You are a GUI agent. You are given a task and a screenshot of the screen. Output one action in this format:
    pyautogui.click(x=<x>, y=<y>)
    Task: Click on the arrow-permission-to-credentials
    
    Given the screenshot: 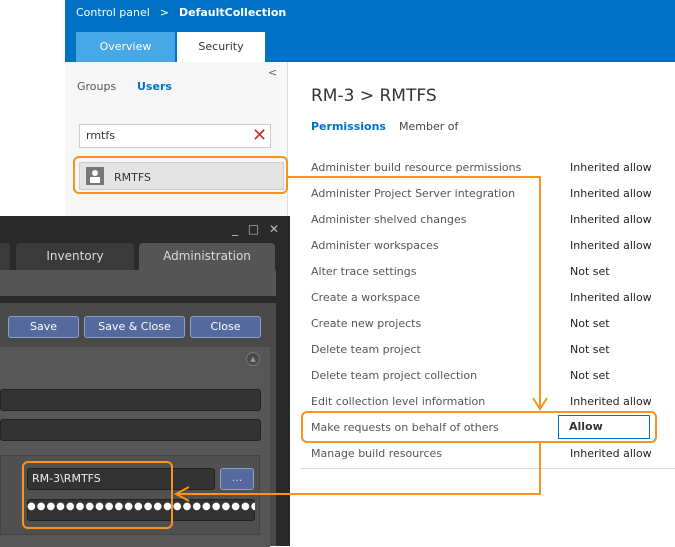 What is the action you would take?
    pyautogui.click(x=358, y=469)
    